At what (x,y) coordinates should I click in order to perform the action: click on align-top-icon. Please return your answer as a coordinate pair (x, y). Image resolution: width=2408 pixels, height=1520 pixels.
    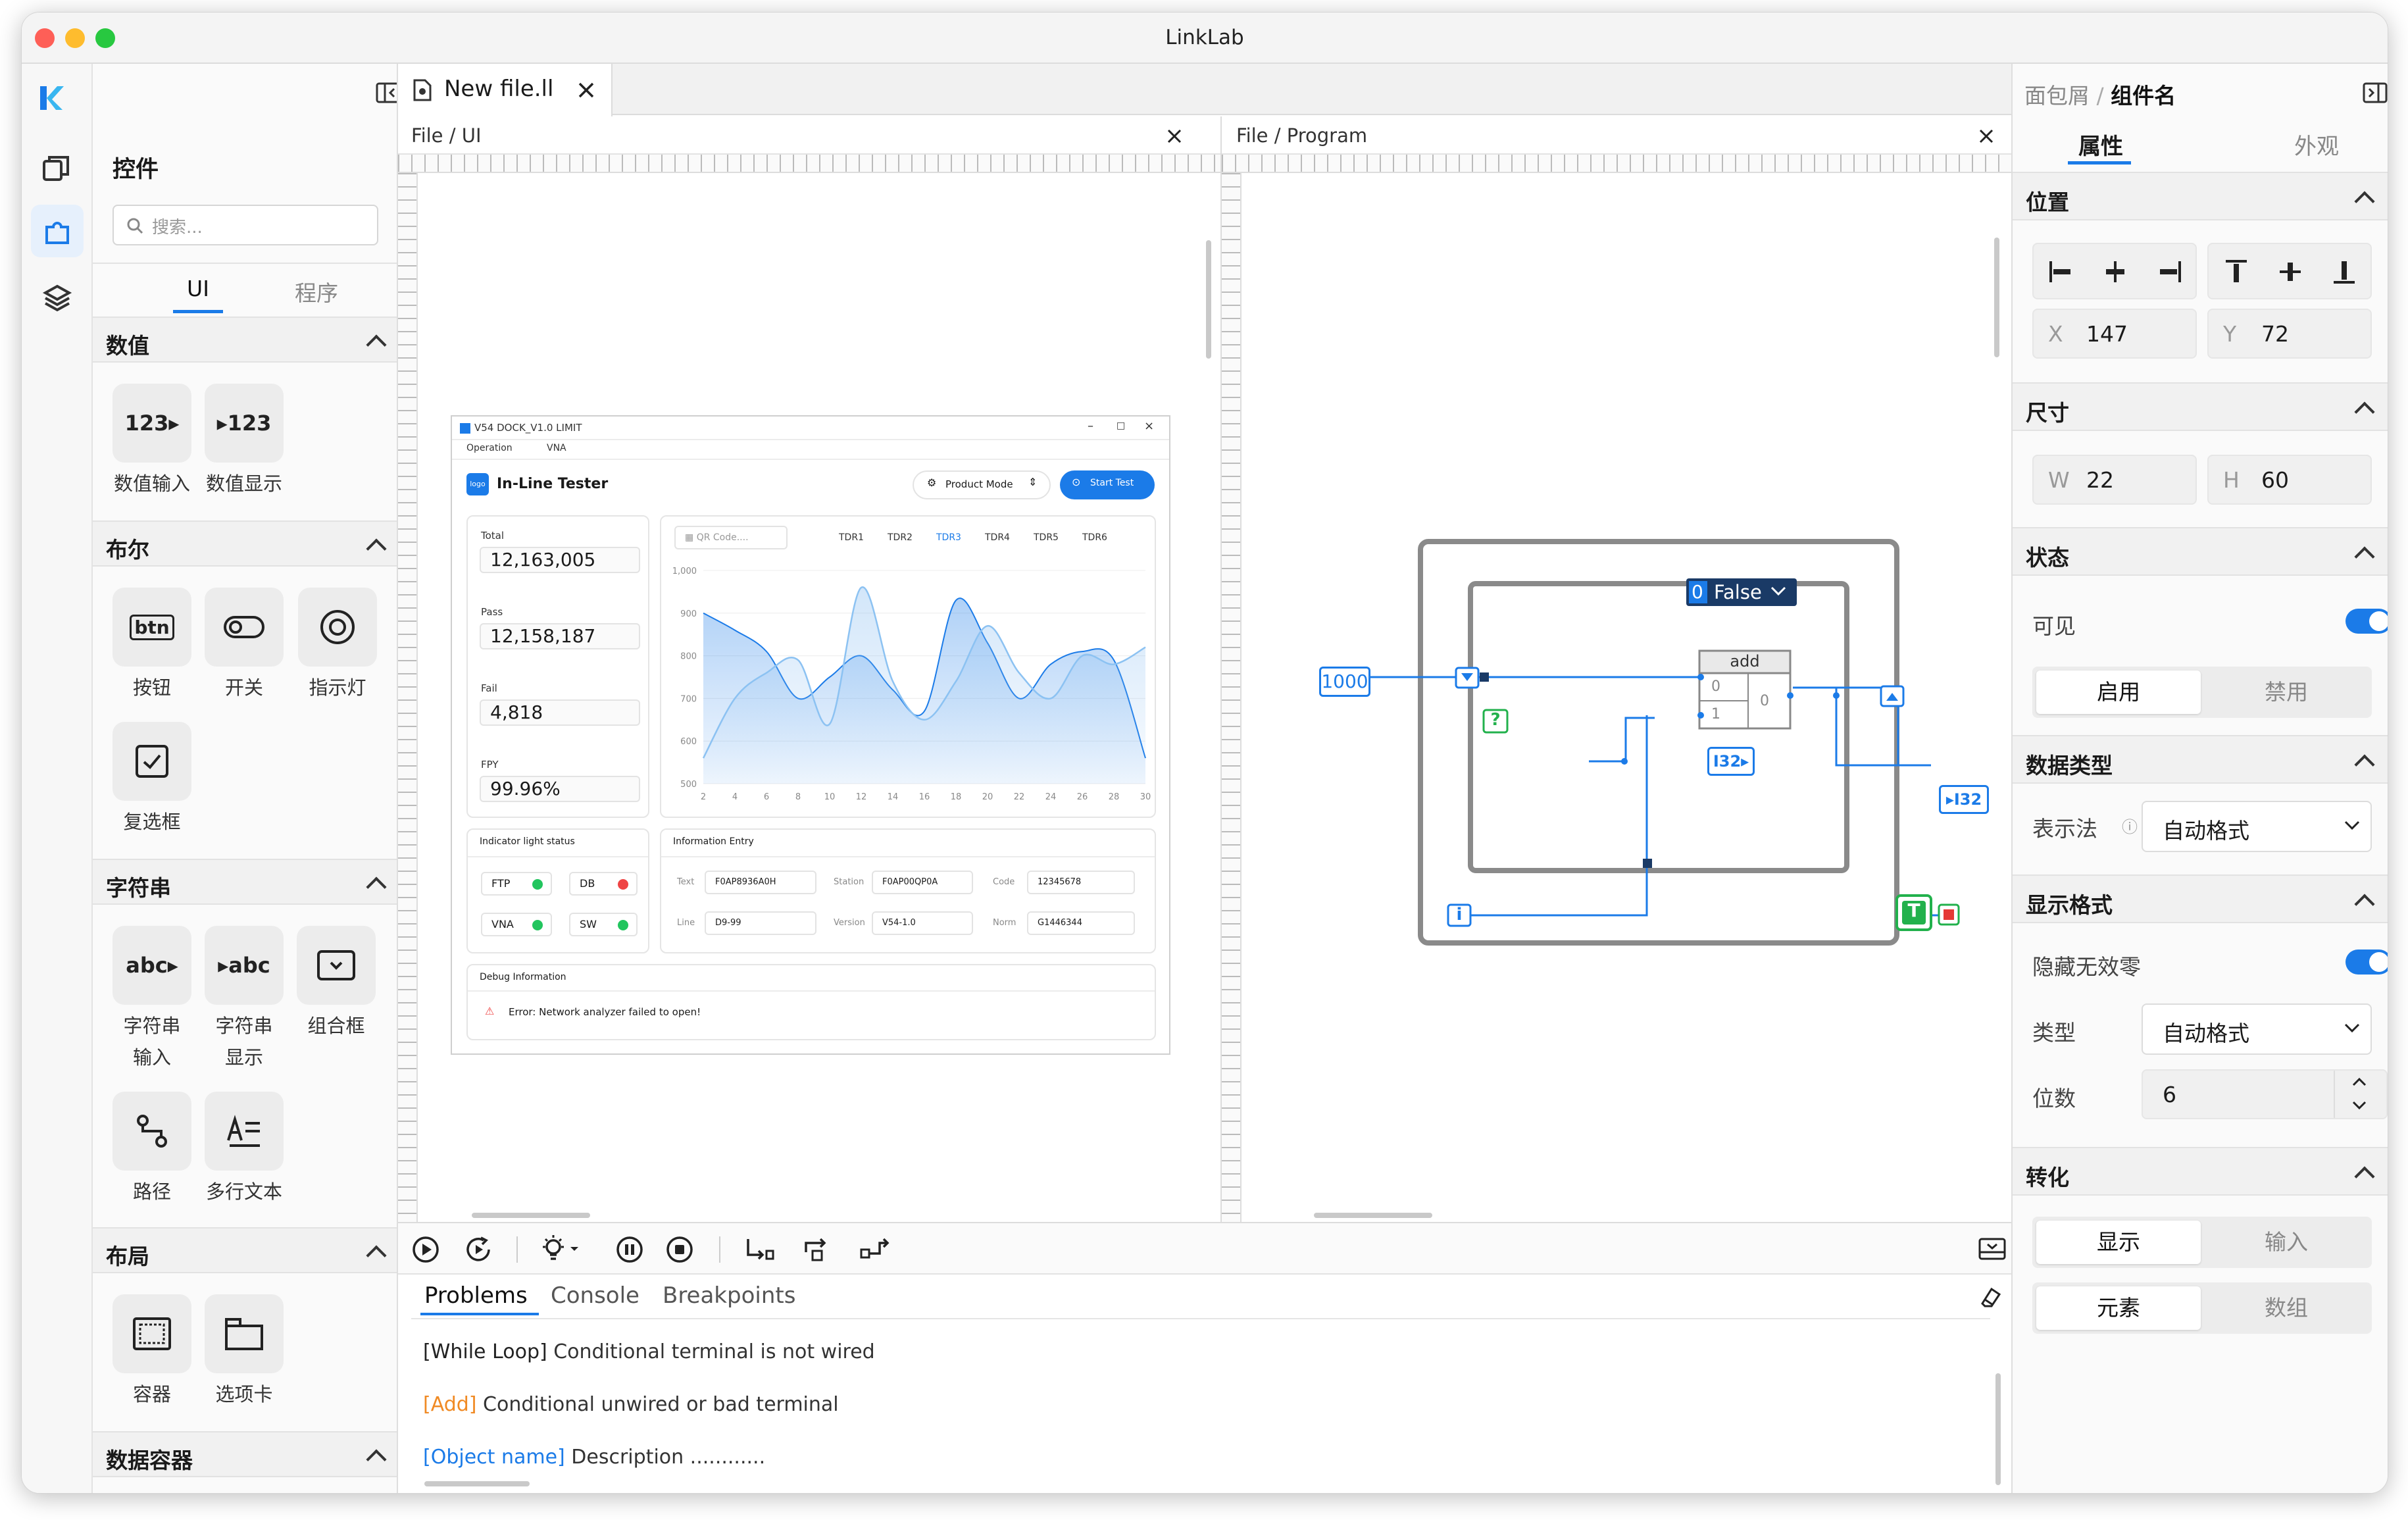
    Looking at the image, I should click on (2236, 272).